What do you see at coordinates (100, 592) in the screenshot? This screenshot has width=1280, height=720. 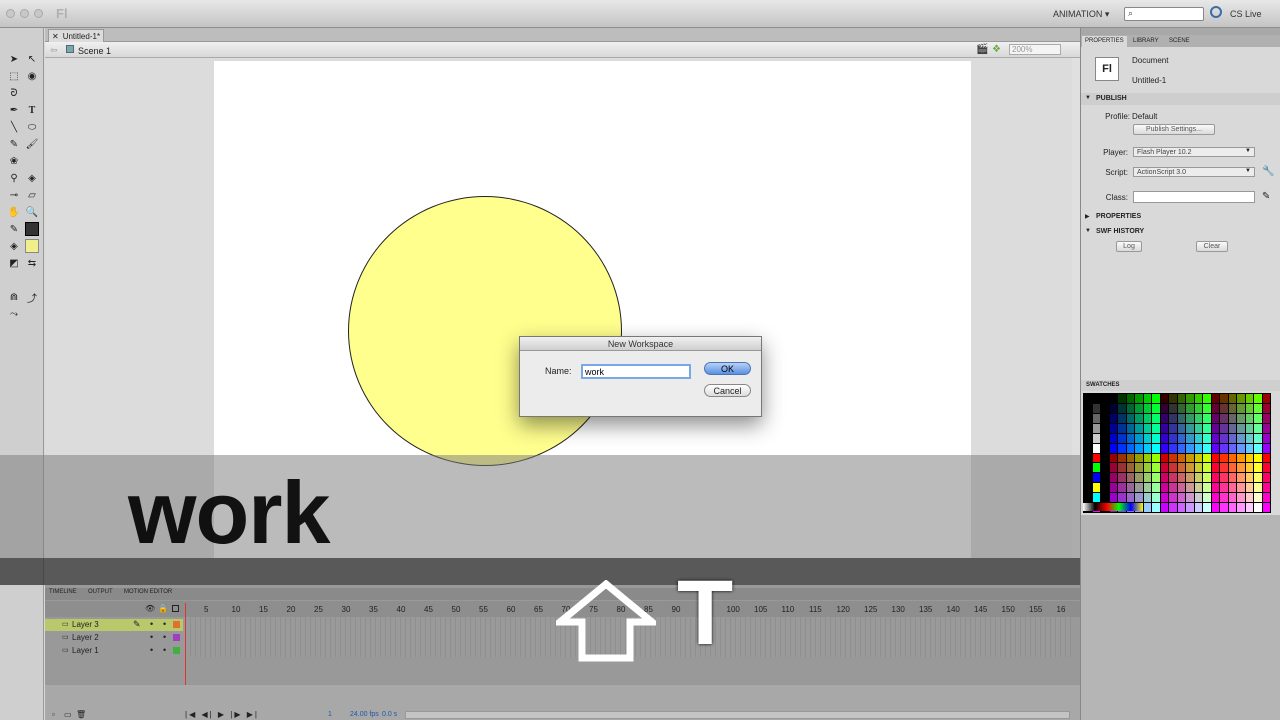 I see `tab-output: OUTPUT` at bounding box center [100, 592].